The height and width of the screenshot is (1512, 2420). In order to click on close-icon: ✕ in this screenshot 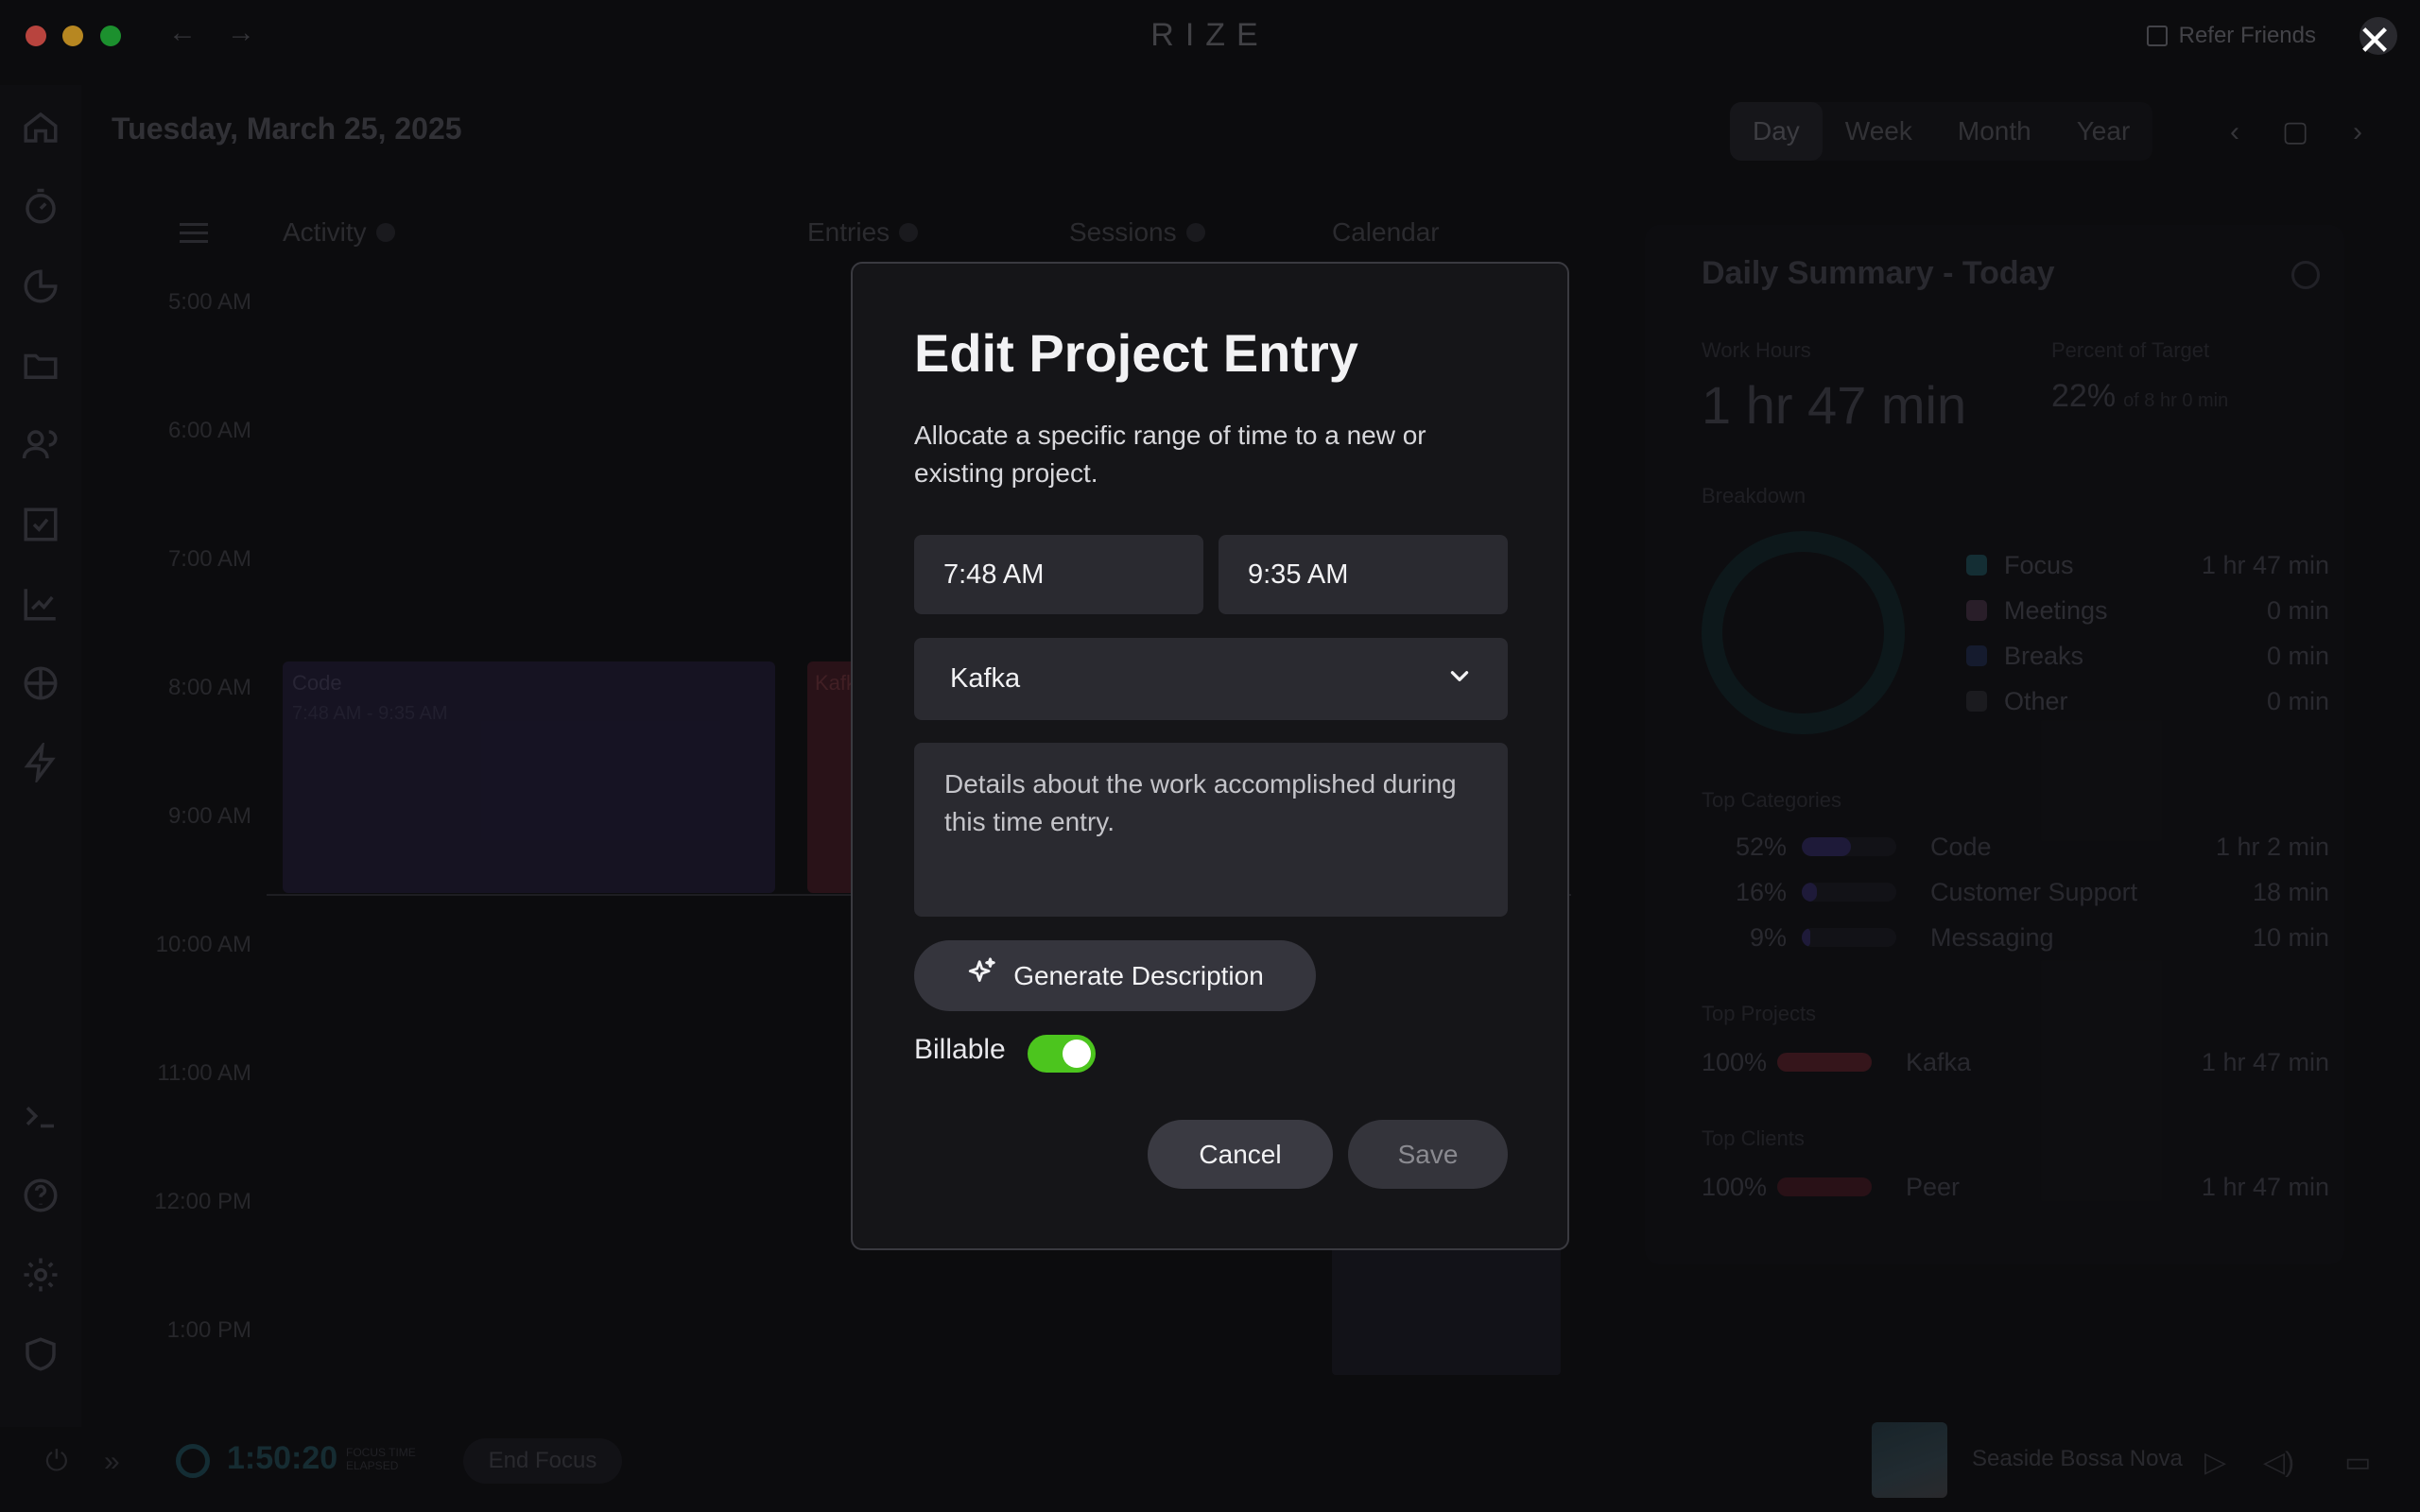, I will do `click(2375, 41)`.